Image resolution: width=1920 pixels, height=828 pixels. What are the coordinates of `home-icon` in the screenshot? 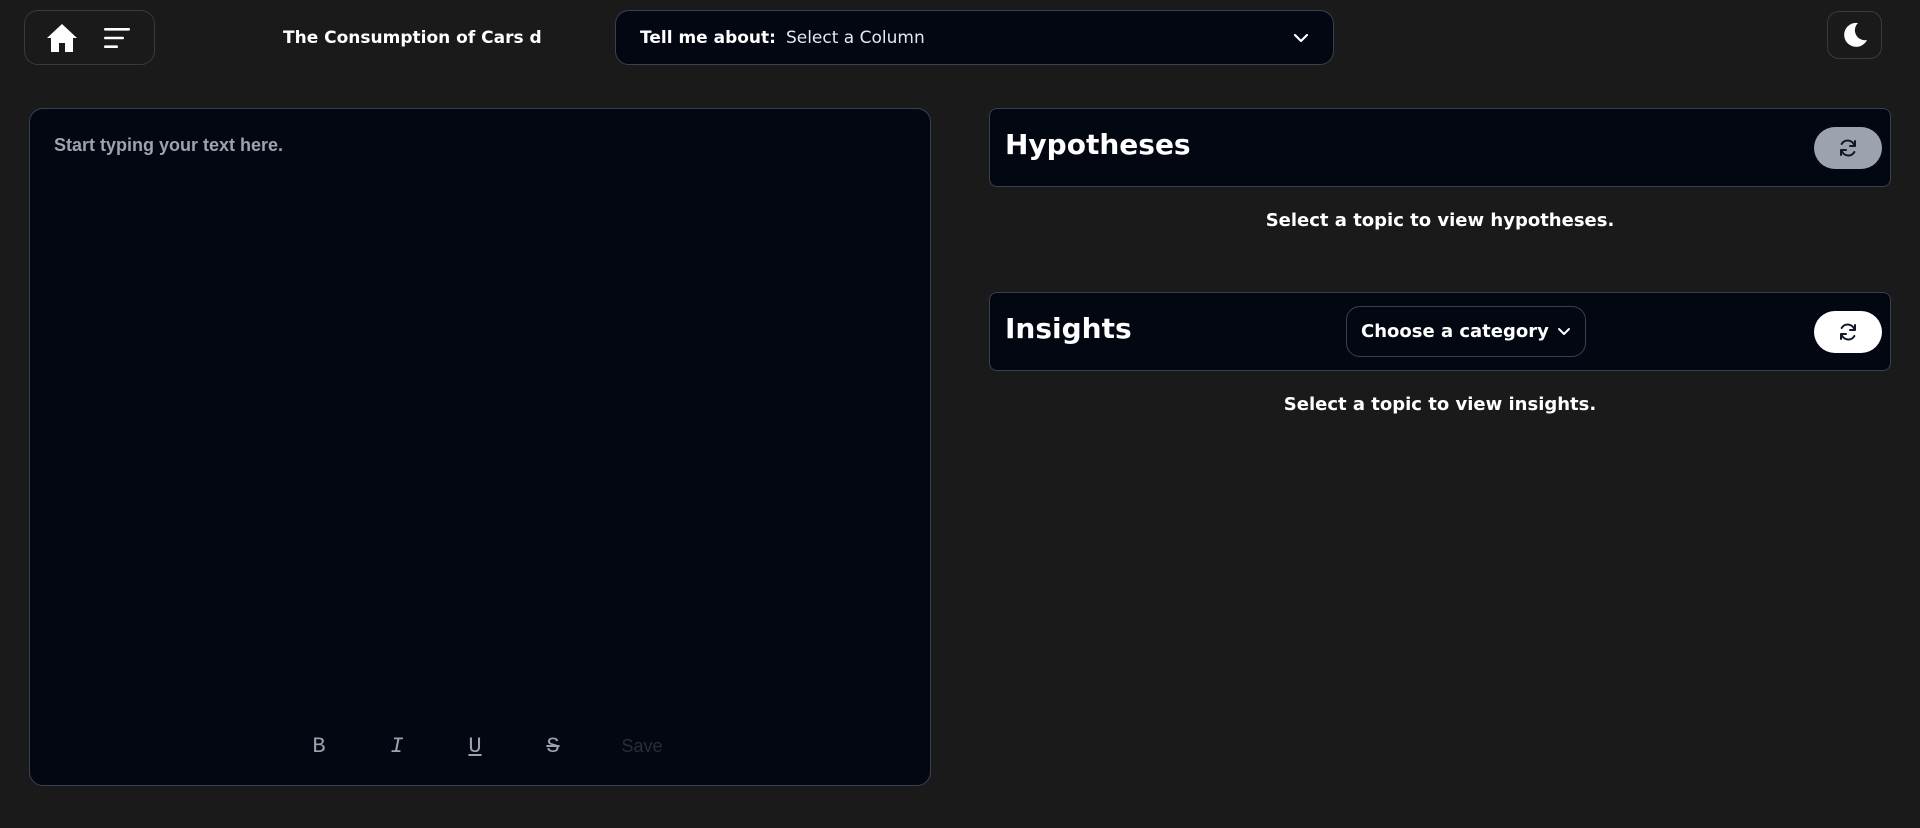 It's located at (62, 37).